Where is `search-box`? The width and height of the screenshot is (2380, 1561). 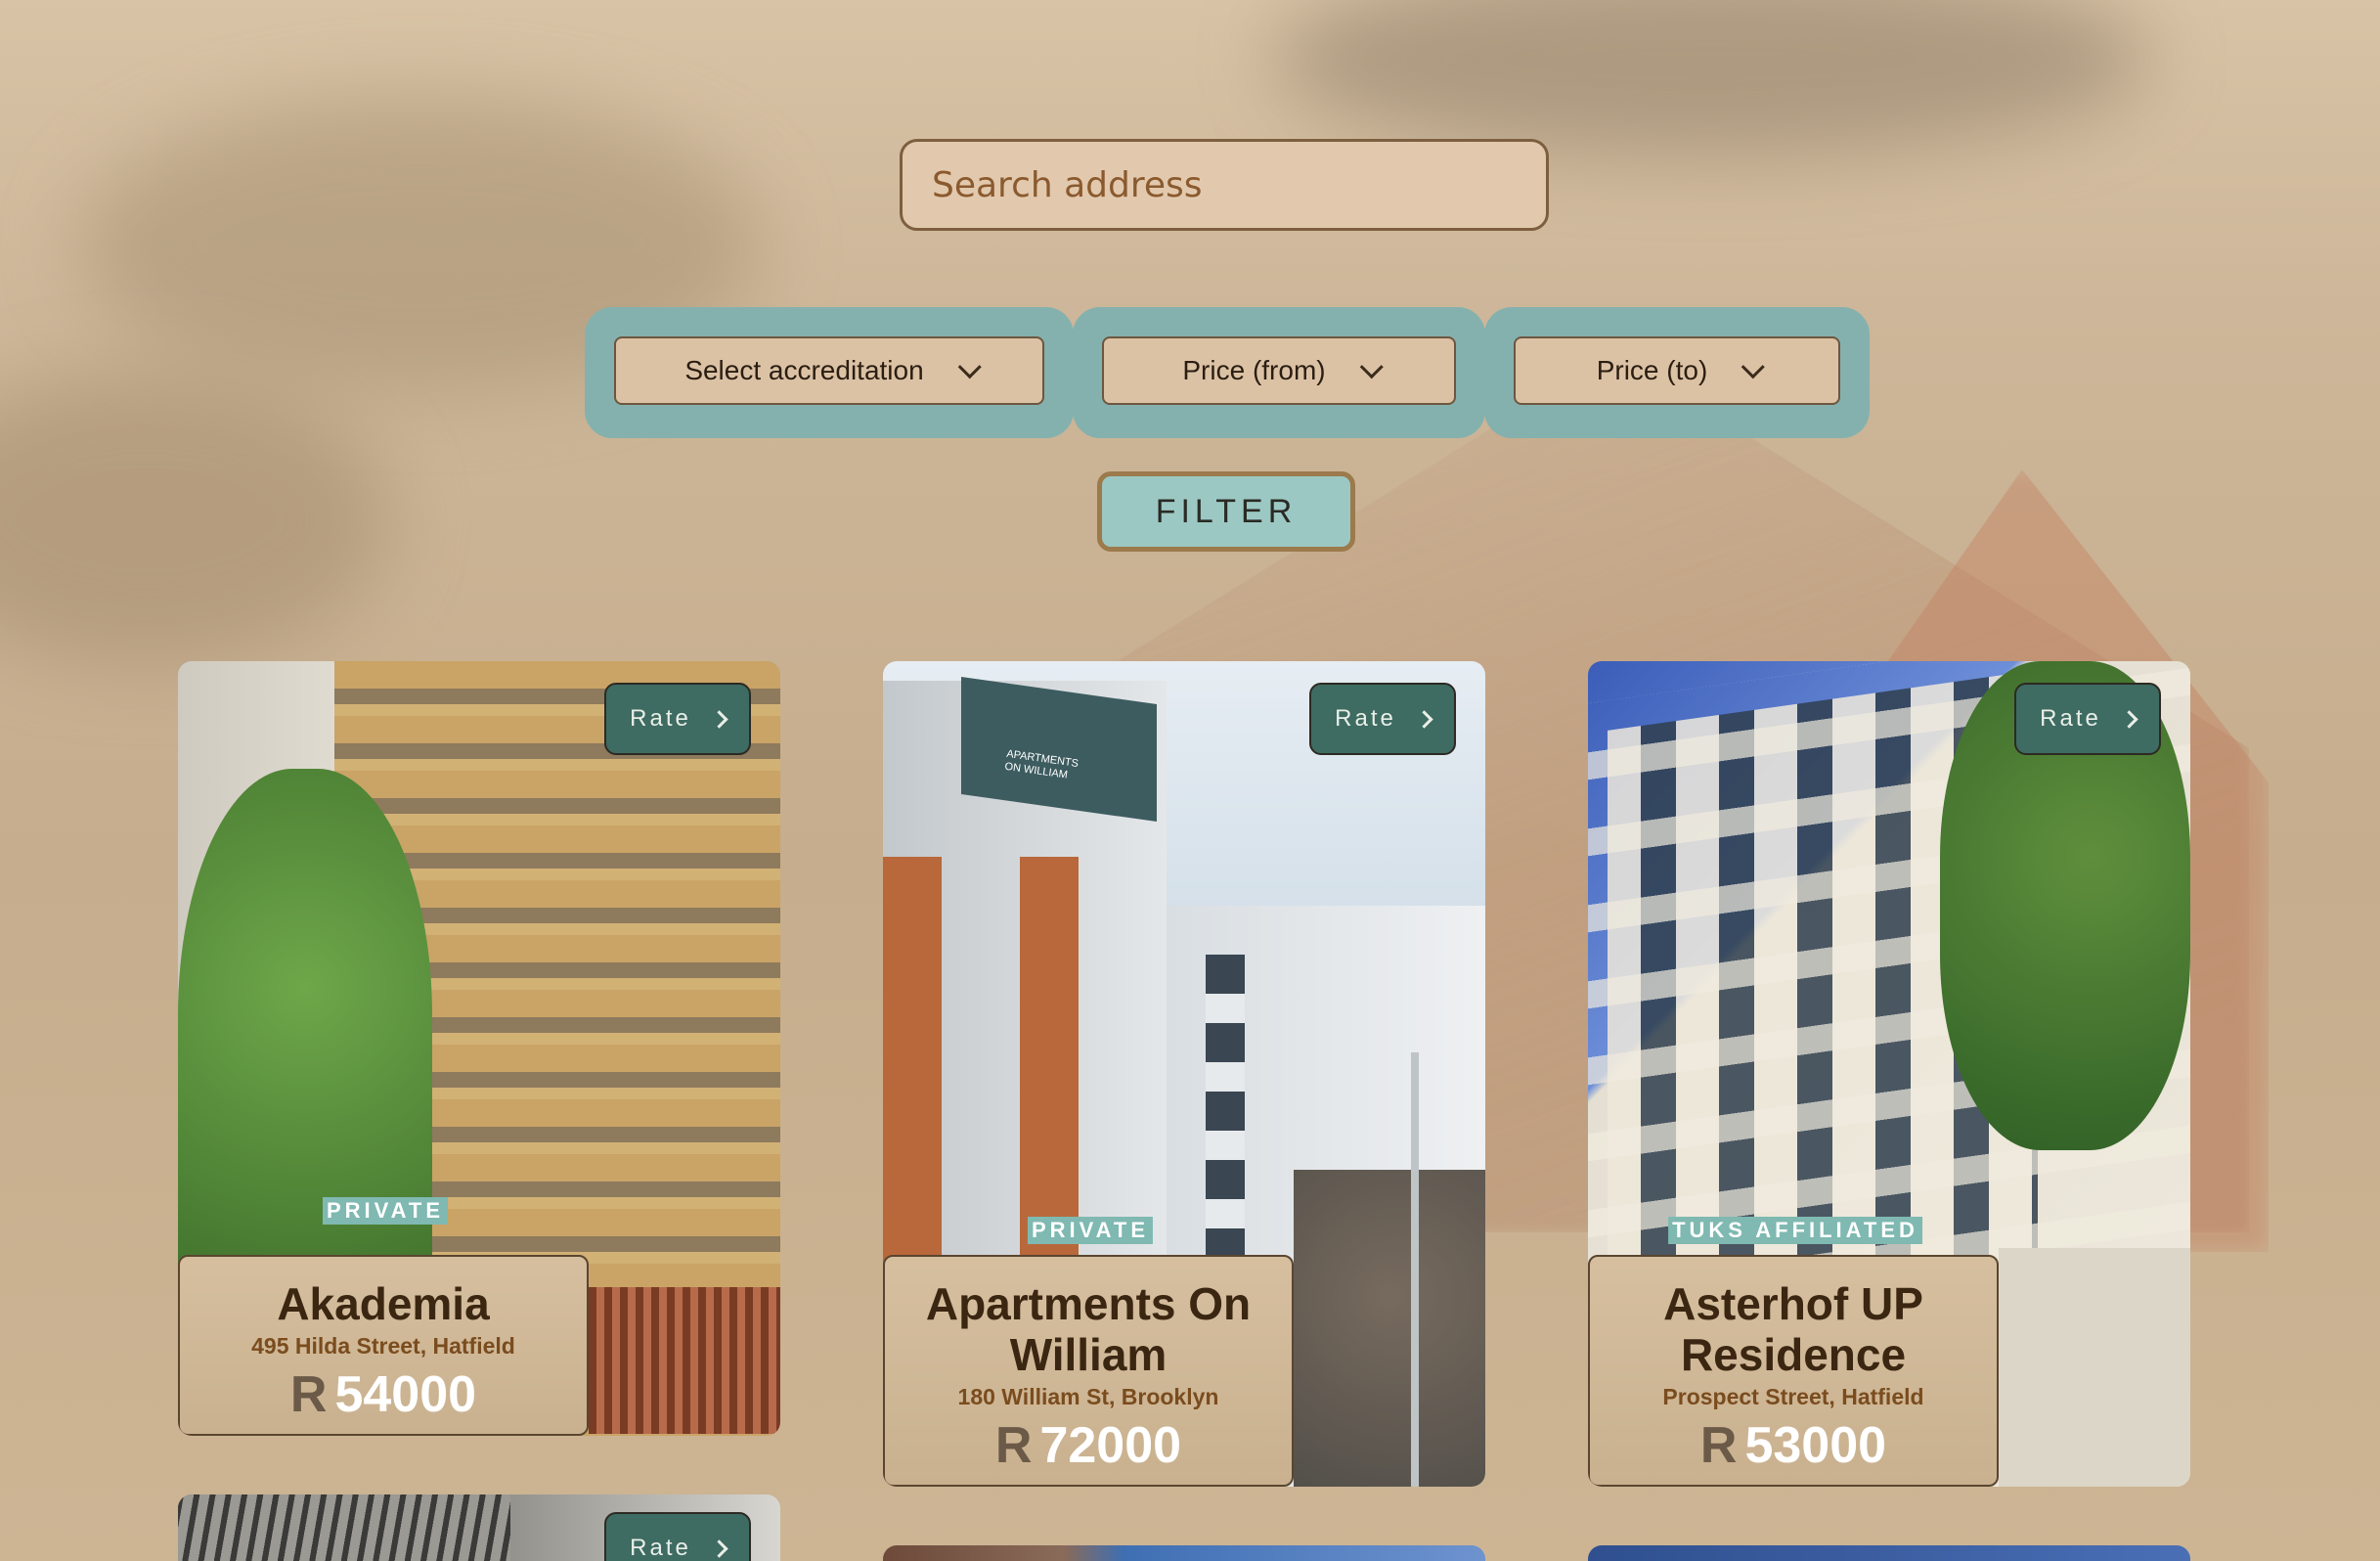
search-box is located at coordinates (1224, 185).